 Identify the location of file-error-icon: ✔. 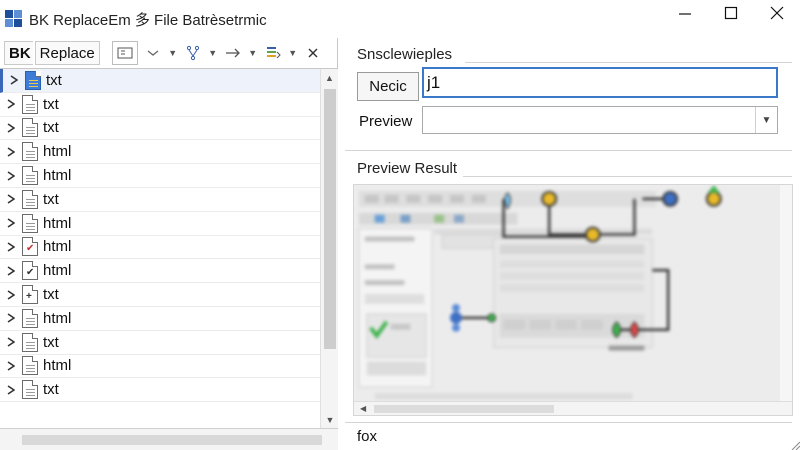
(30, 247).